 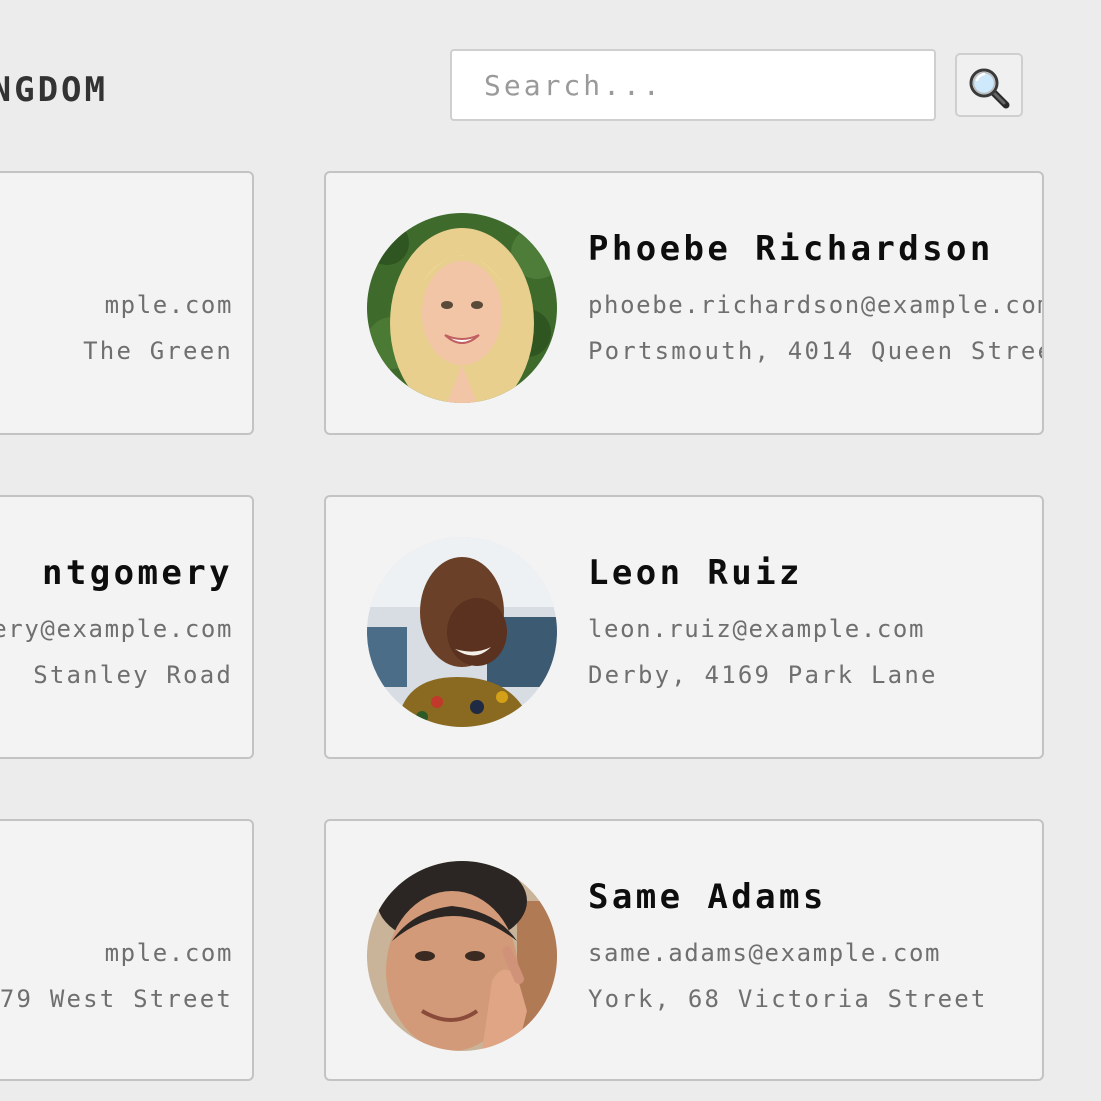 I want to click on contact-name: Phoebe Richardson, so click(x=791, y=249).